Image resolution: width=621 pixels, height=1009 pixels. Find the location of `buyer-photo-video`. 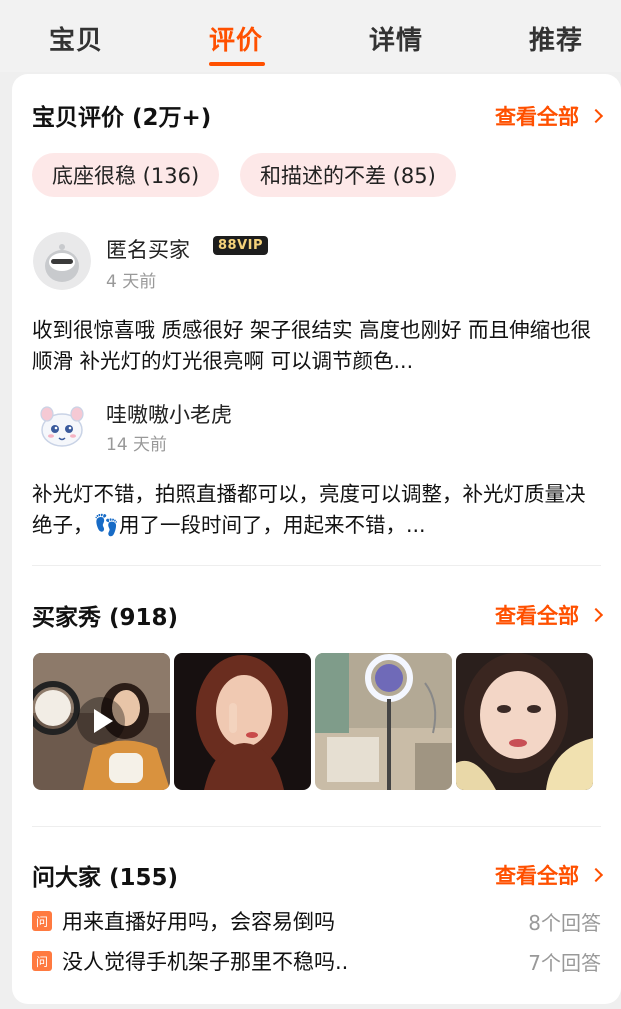

buyer-photo-video is located at coordinates (101, 721).